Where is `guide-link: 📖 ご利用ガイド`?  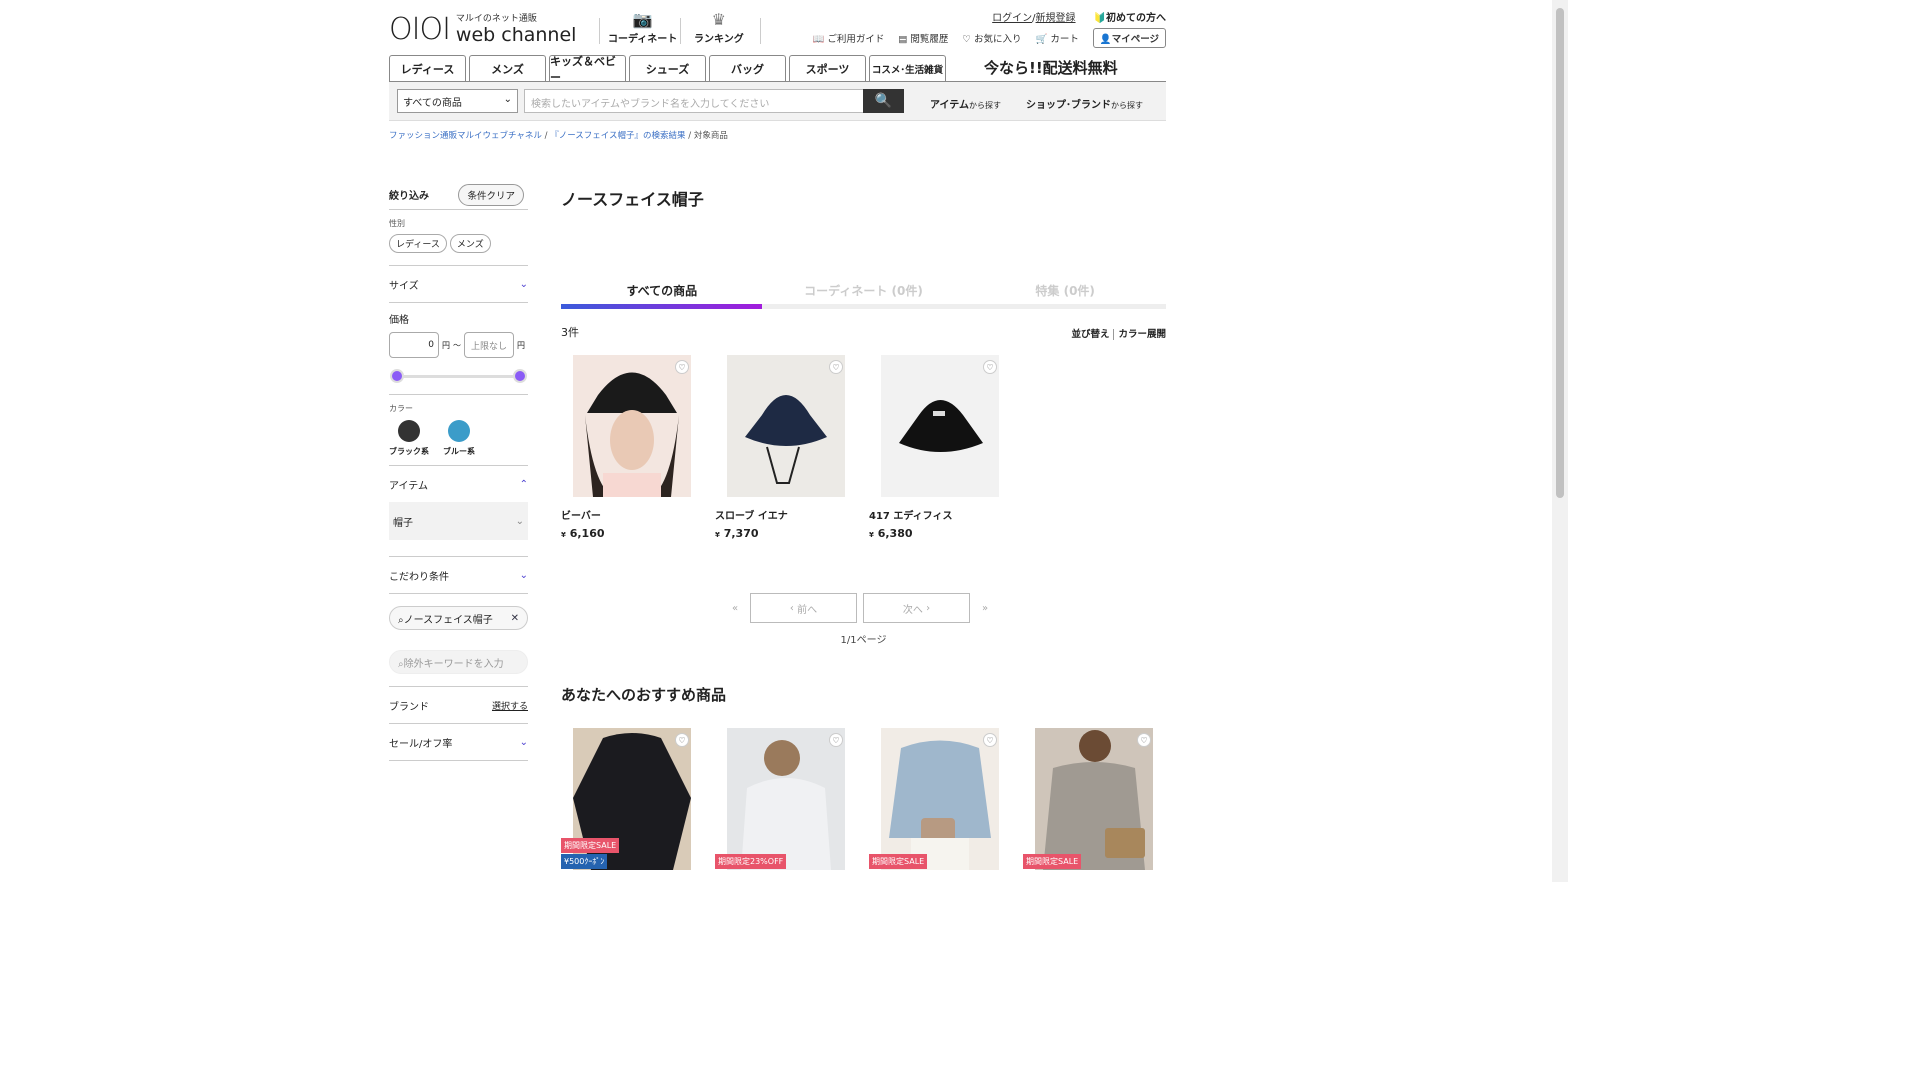
guide-link: 📖 ご利用ガイド is located at coordinates (848, 38).